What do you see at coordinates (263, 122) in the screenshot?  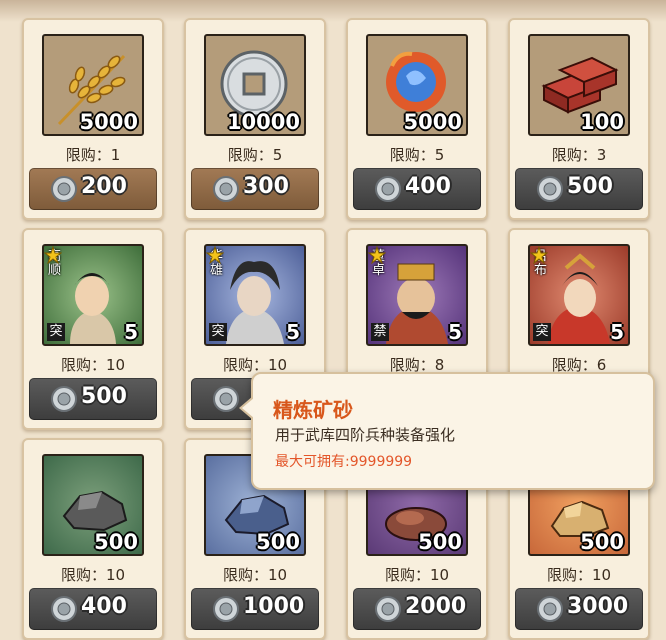 I see `item-quantity: 10000` at bounding box center [263, 122].